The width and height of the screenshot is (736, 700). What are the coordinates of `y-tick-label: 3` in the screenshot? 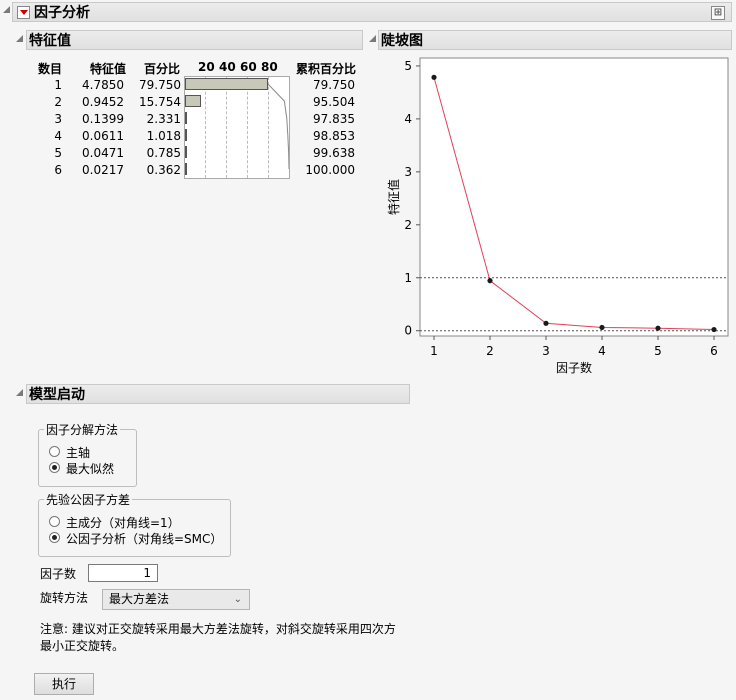 It's located at (408, 172).